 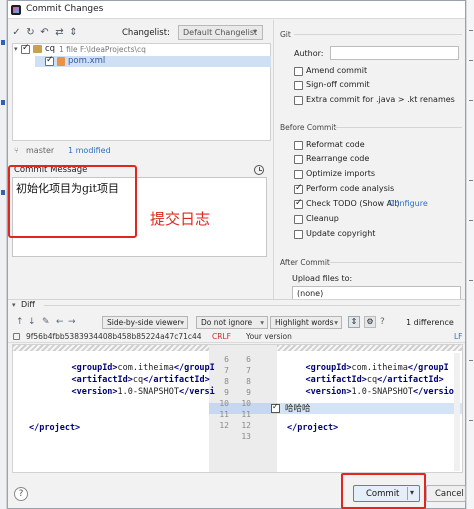 I want to click on root-checkbox, so click(x=25, y=48).